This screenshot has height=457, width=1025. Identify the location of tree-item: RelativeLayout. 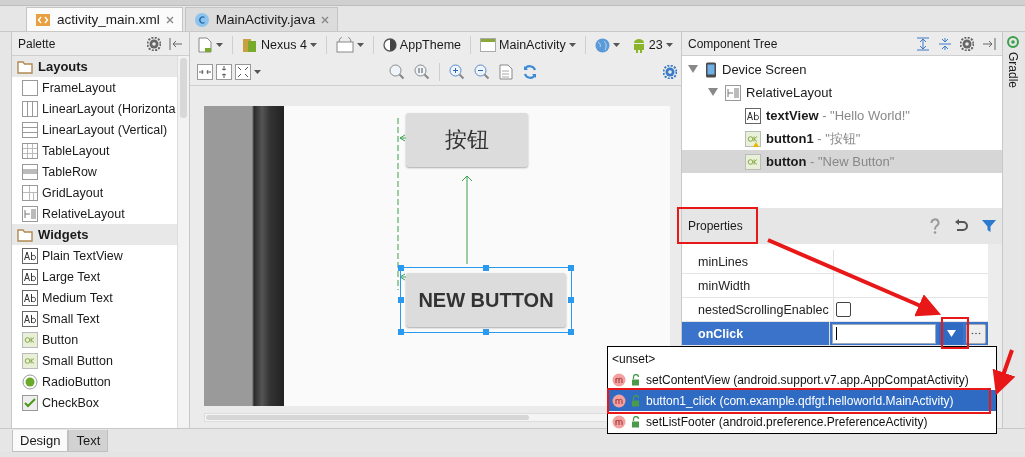
(842, 92).